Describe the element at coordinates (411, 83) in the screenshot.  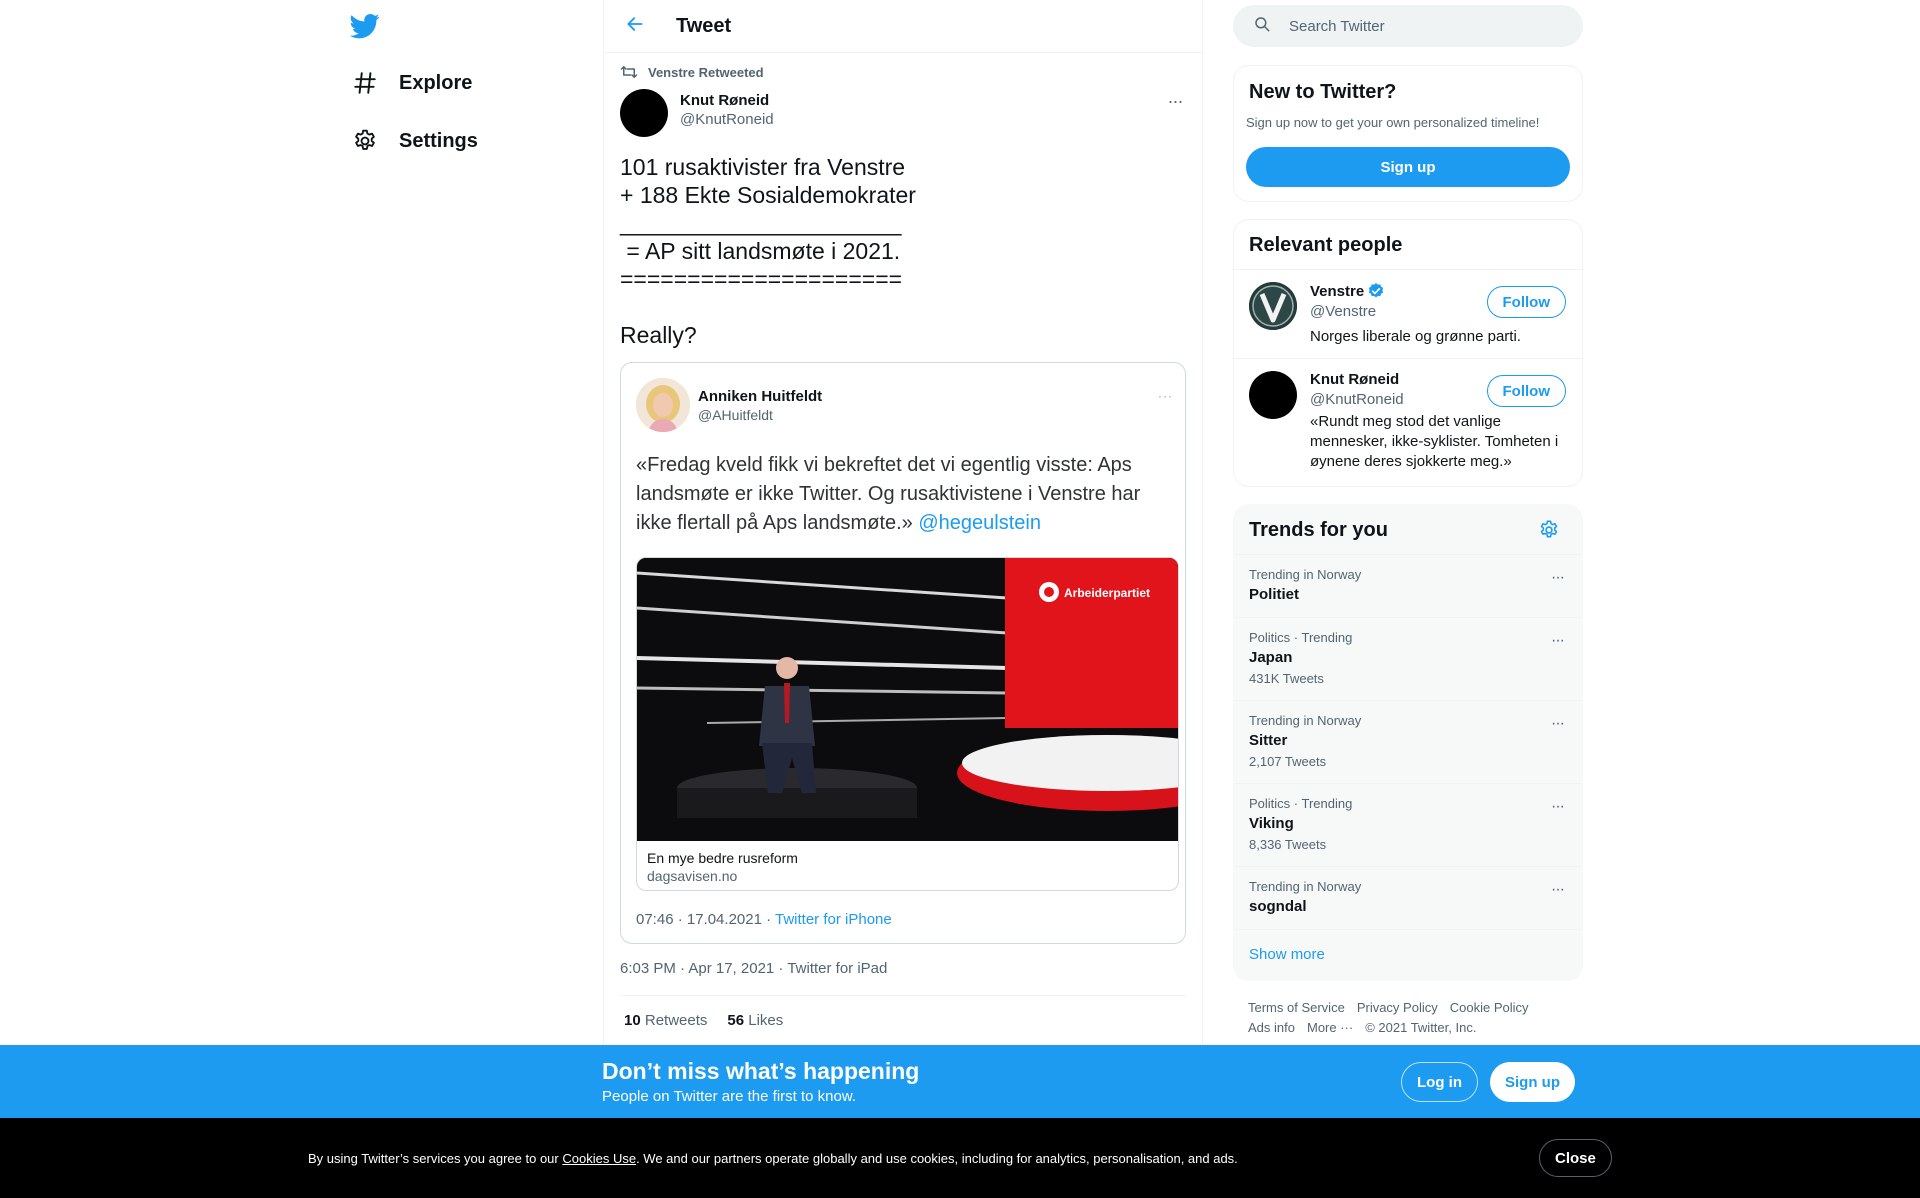
I see `nav-item-explore: Explore` at that location.